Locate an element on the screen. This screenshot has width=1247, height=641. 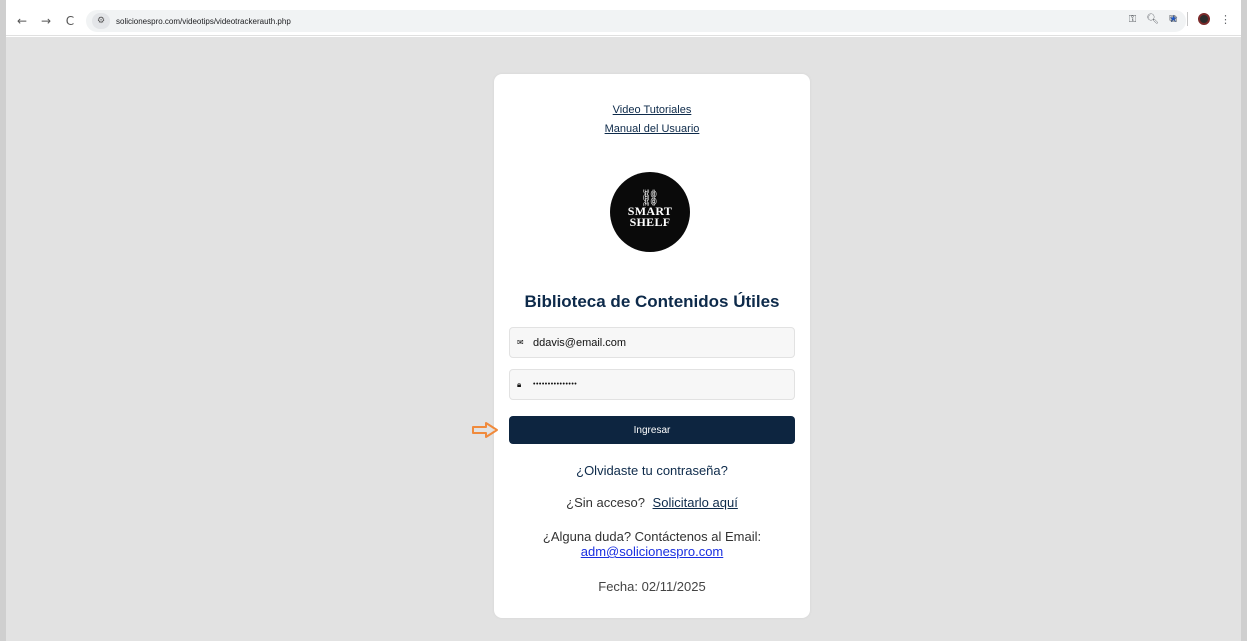
email-field: ✉ is located at coordinates (652, 342).